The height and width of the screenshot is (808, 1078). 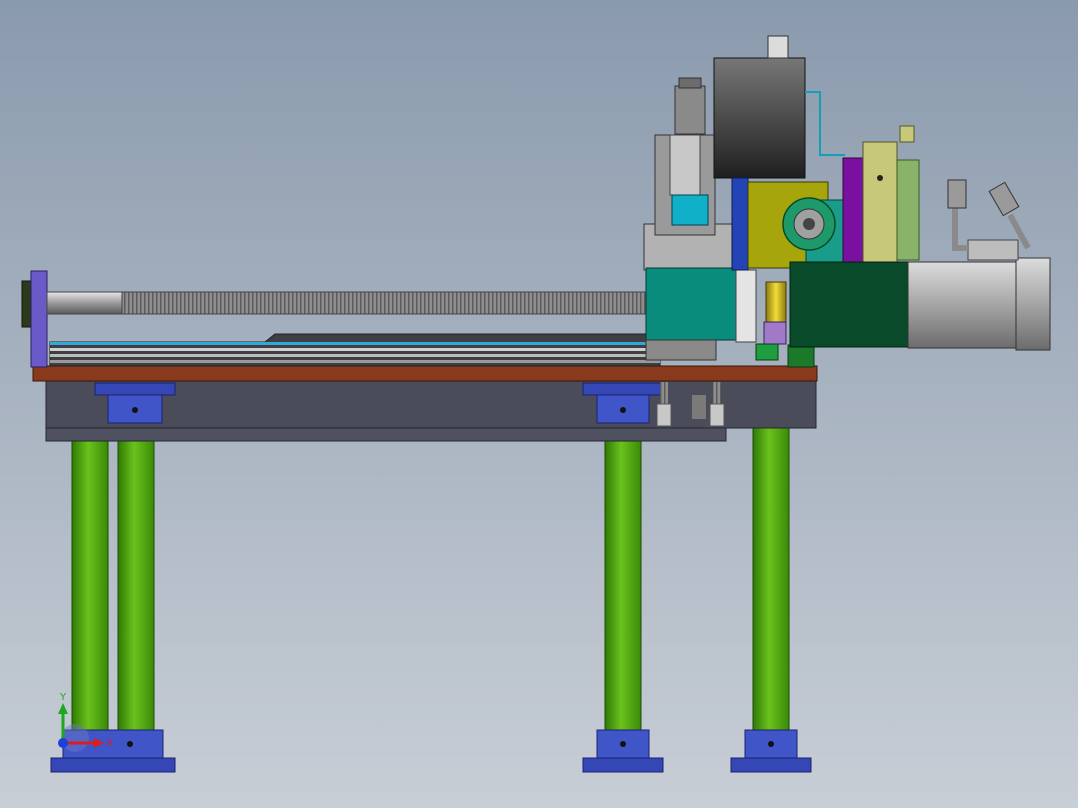 What do you see at coordinates (347, 303) in the screenshot?
I see `ball-screw` at bounding box center [347, 303].